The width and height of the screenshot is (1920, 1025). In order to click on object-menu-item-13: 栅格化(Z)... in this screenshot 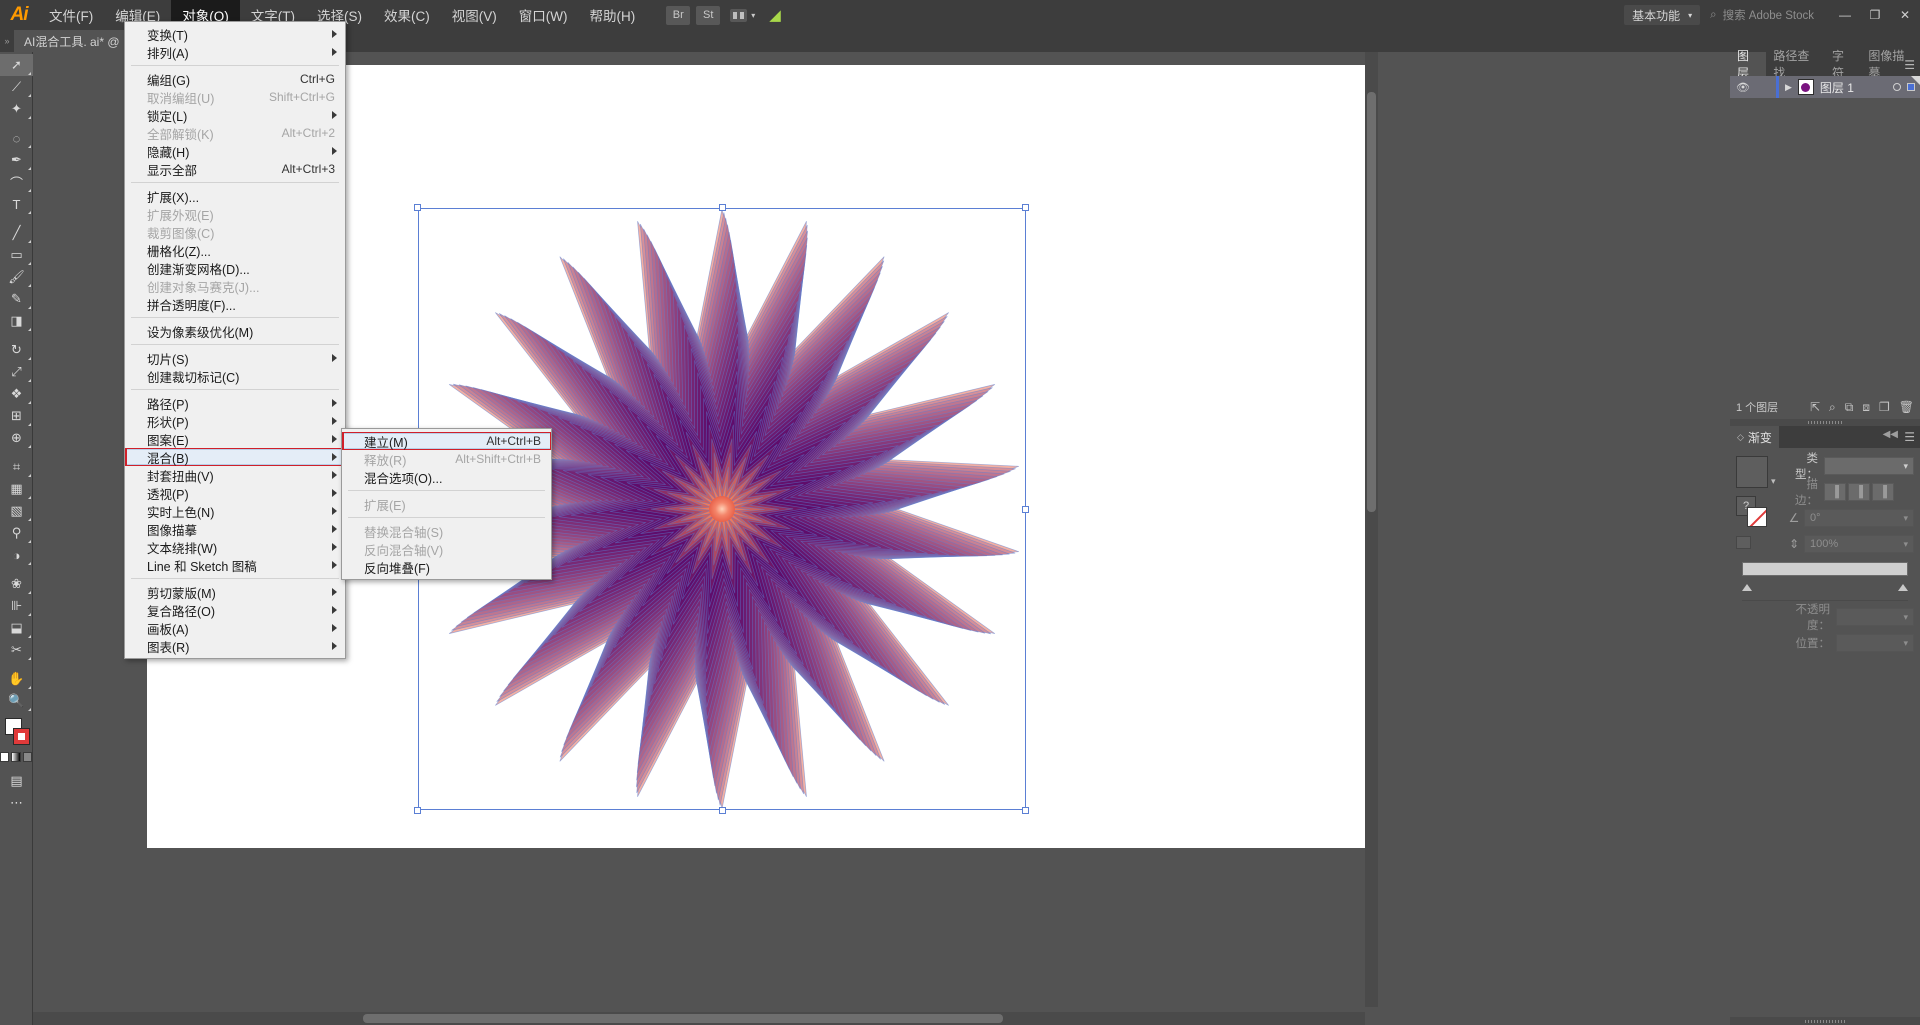, I will do `click(235, 250)`.